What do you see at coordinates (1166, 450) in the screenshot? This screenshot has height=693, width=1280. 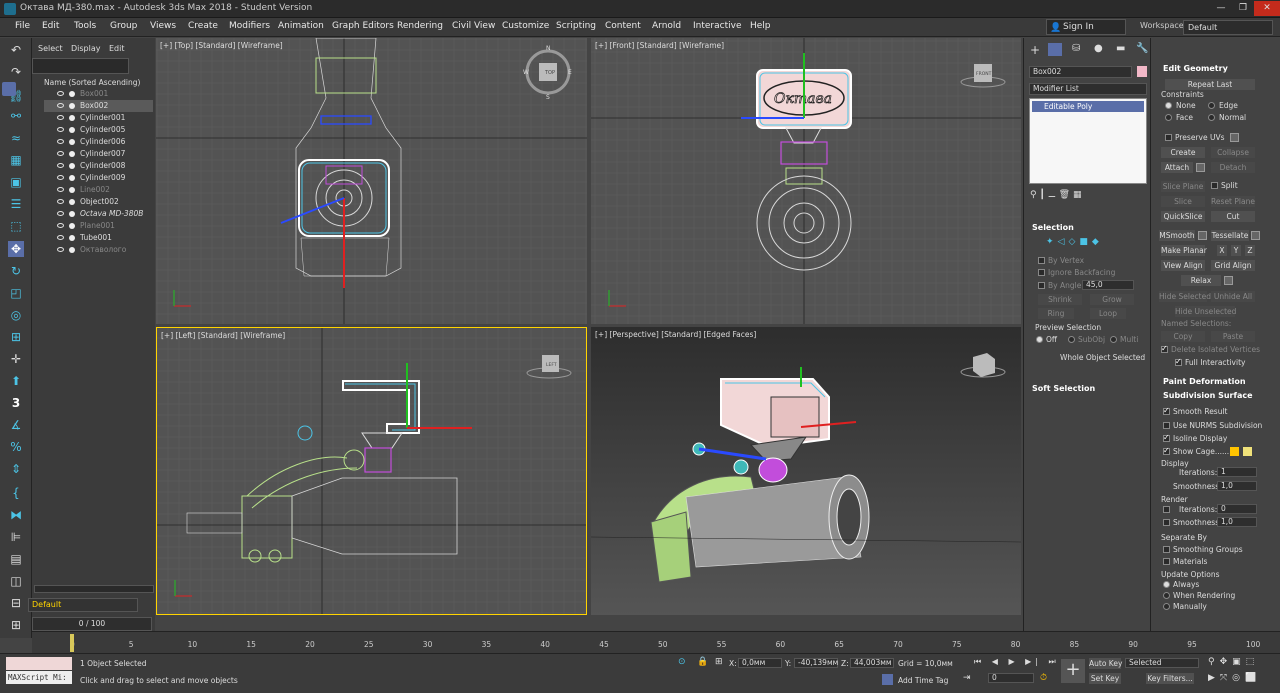 I see `show-cage-checkbox` at bounding box center [1166, 450].